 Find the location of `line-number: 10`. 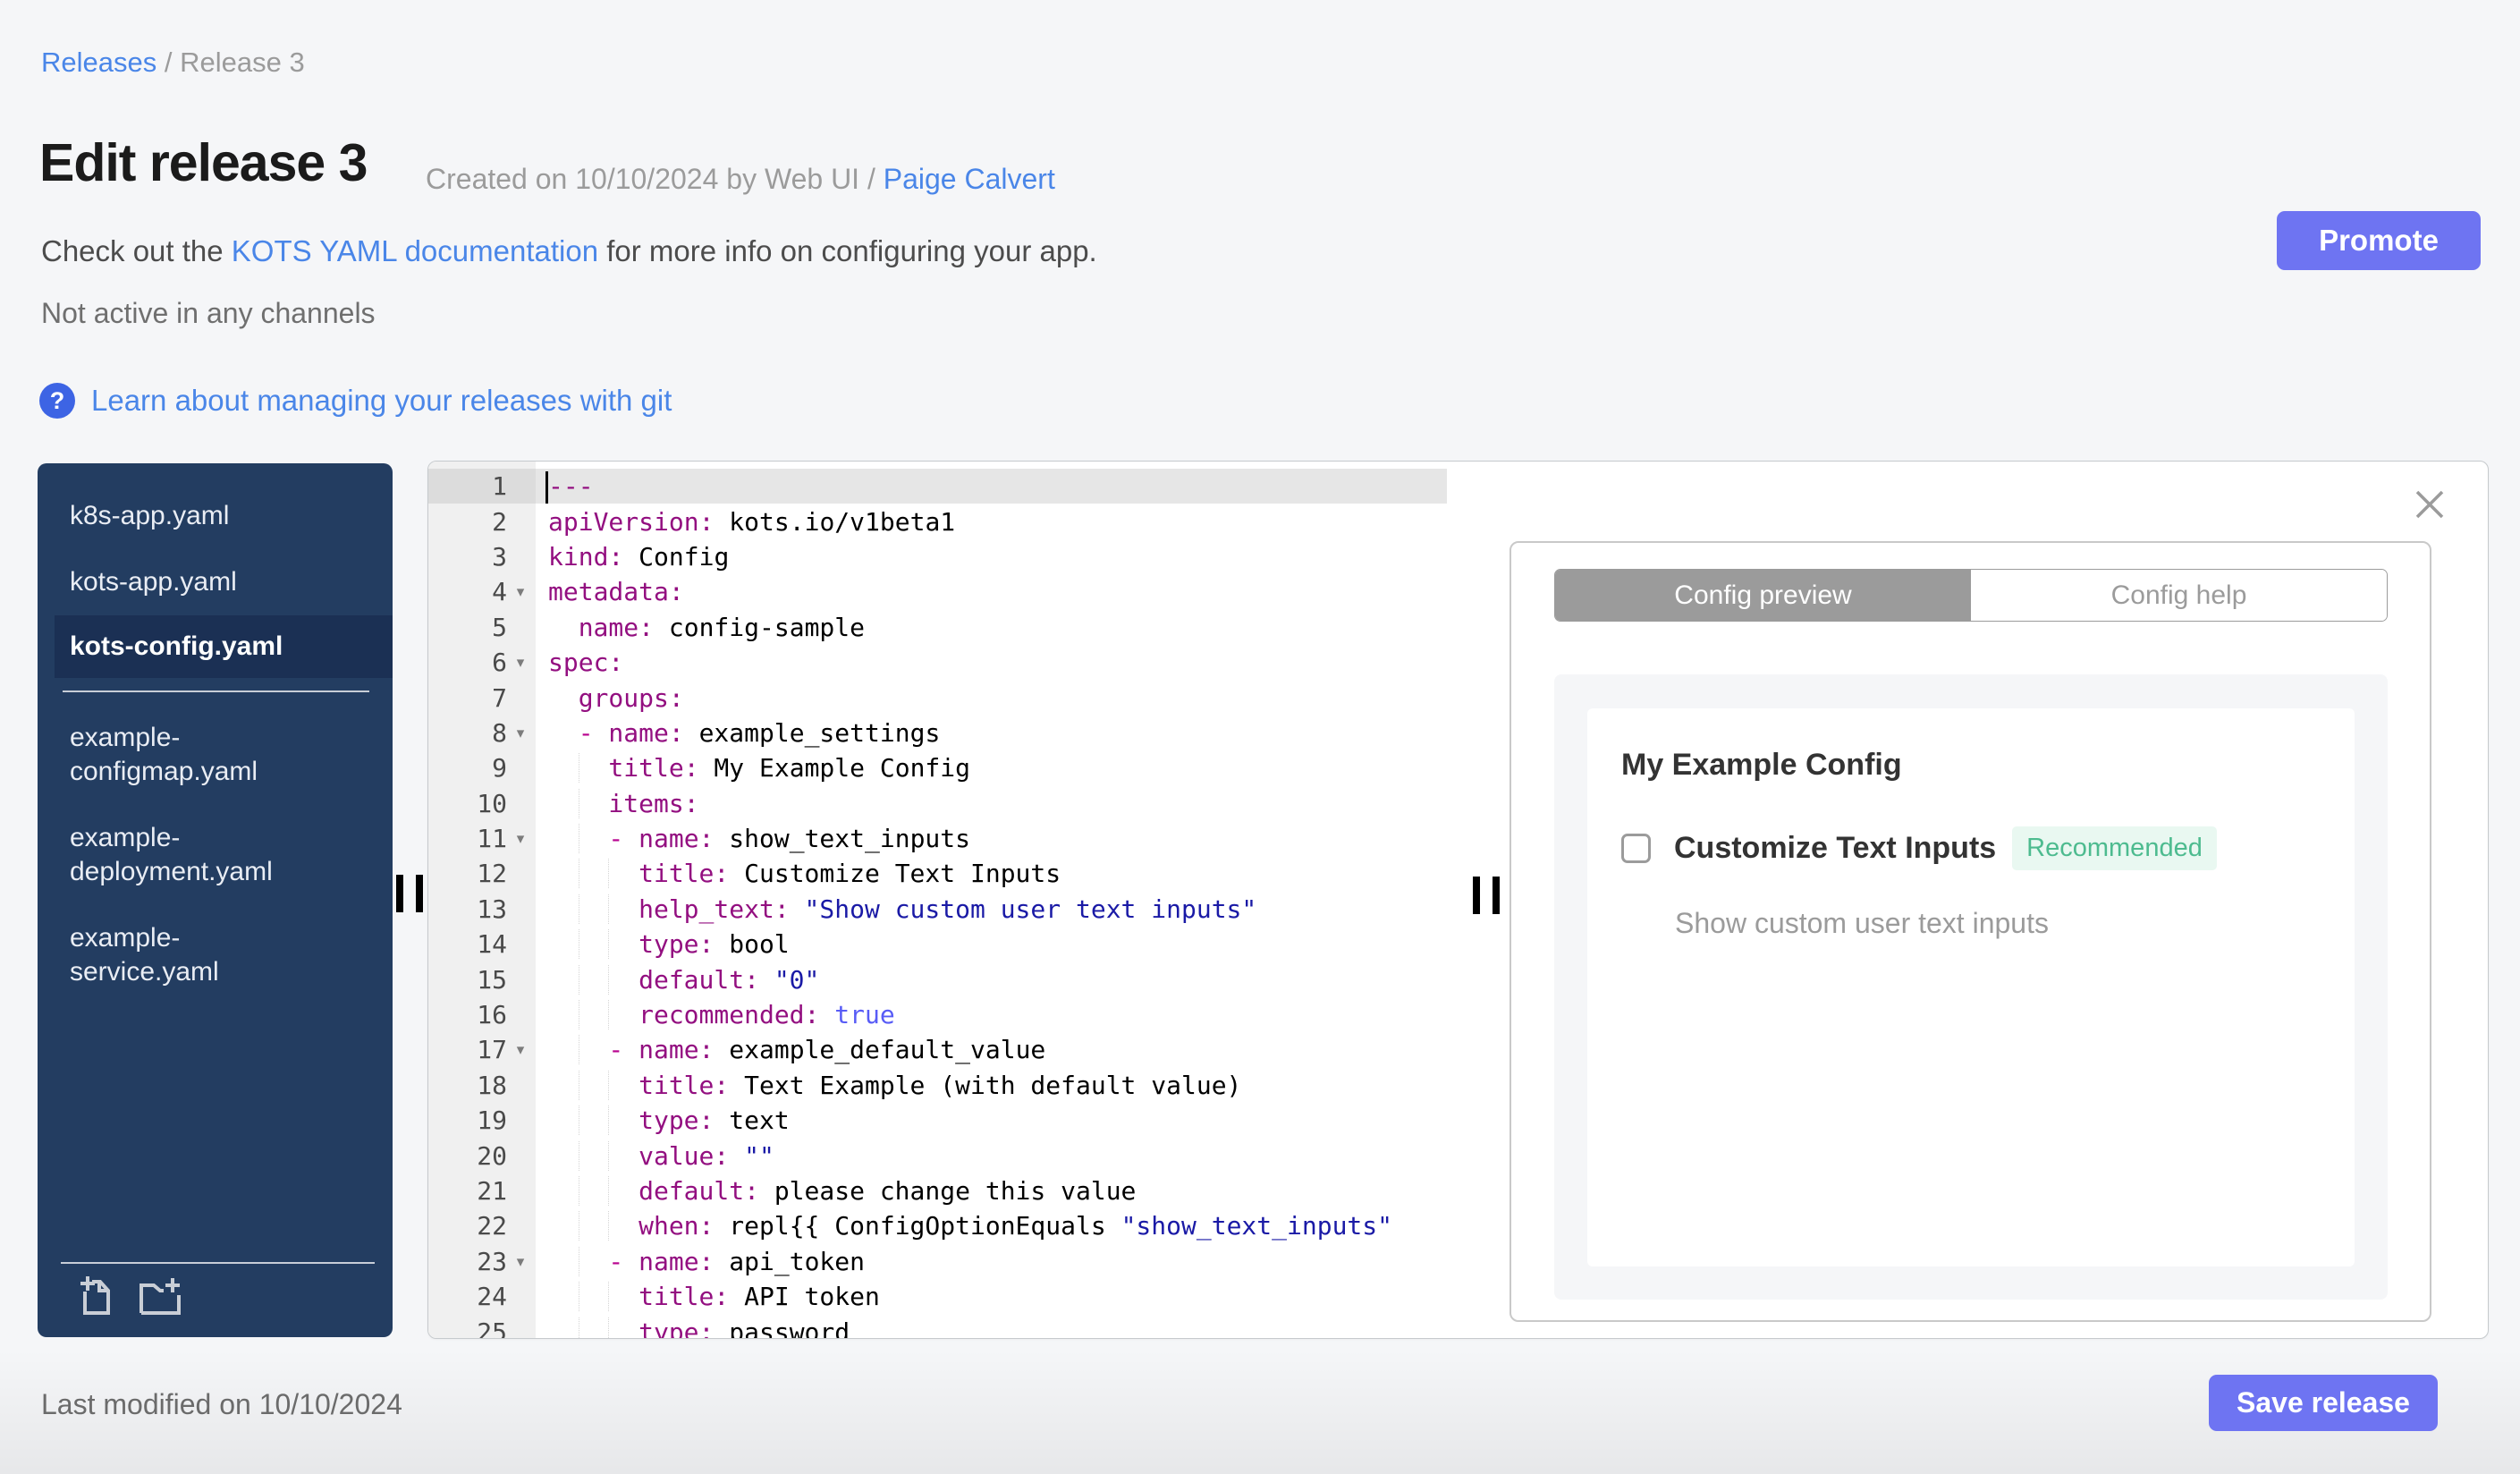

line-number: 10 is located at coordinates (492, 803).